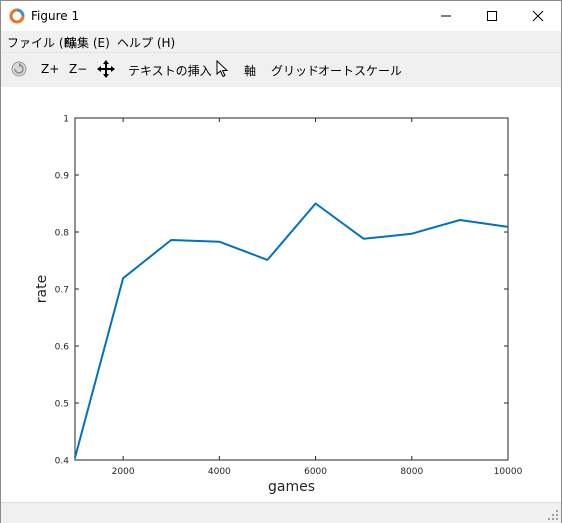 The image size is (562, 523). I want to click on window-title: Figure 1, so click(55, 16).